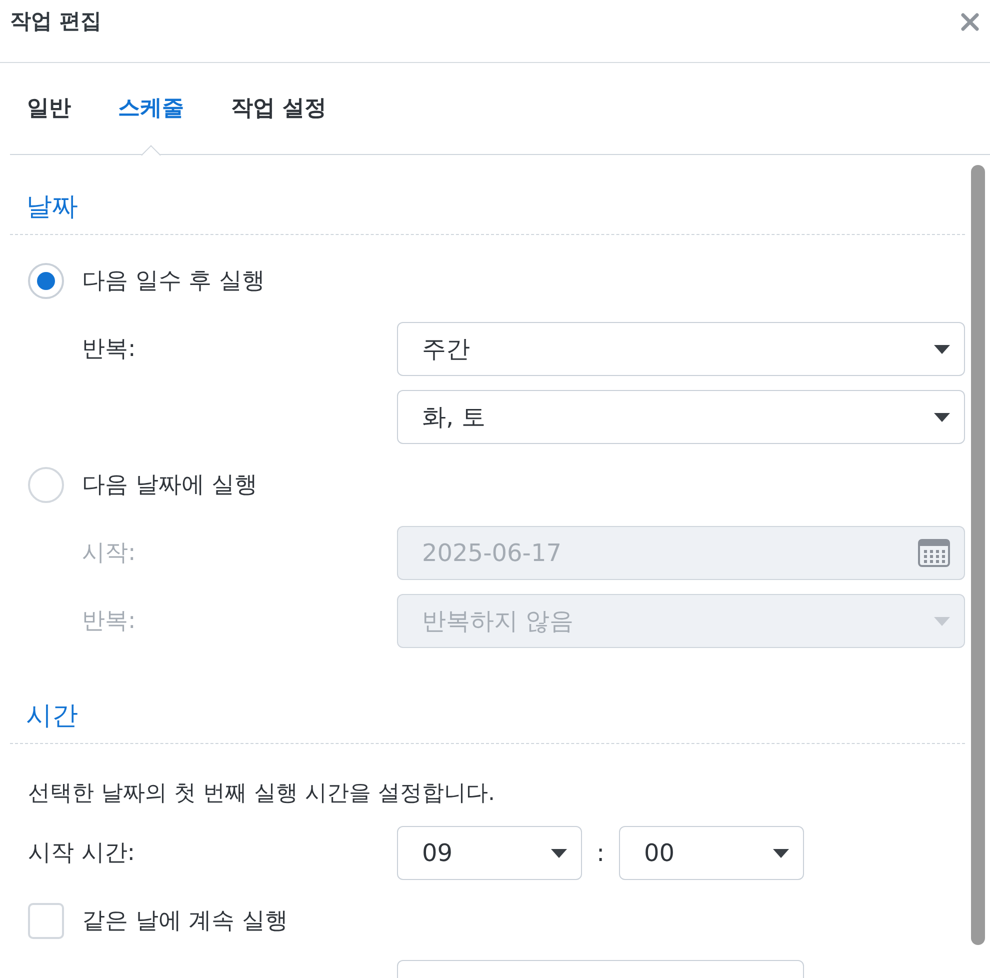 The width and height of the screenshot is (990, 978). Describe the element at coordinates (151, 108) in the screenshot. I see `tab: 스케줄` at that location.